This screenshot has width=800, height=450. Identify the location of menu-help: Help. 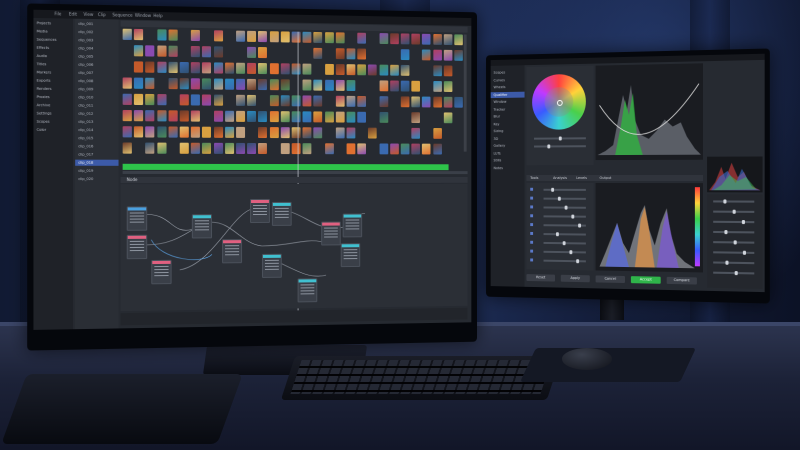
(157, 15).